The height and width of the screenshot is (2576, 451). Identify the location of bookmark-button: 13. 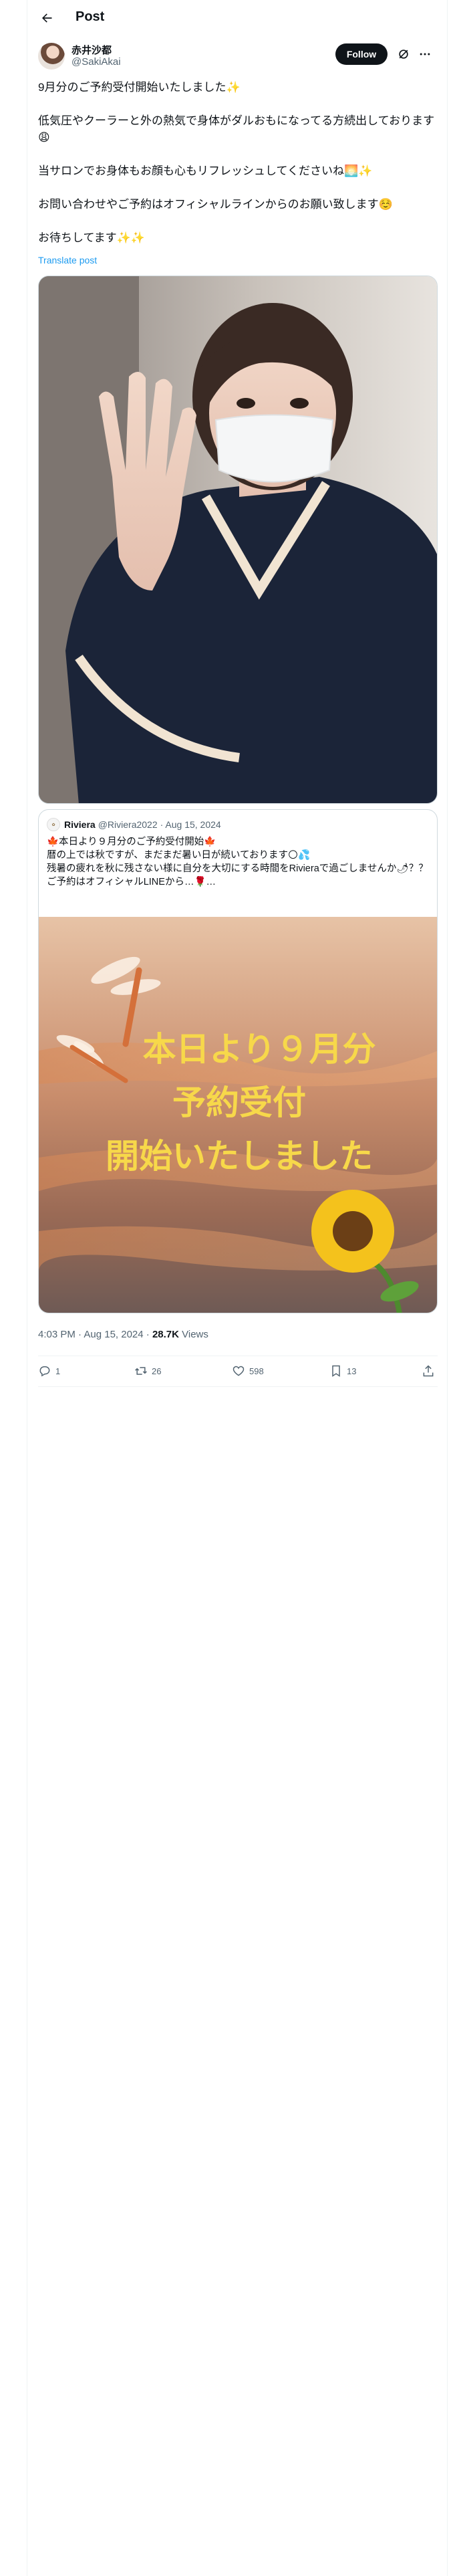
(342, 1371).